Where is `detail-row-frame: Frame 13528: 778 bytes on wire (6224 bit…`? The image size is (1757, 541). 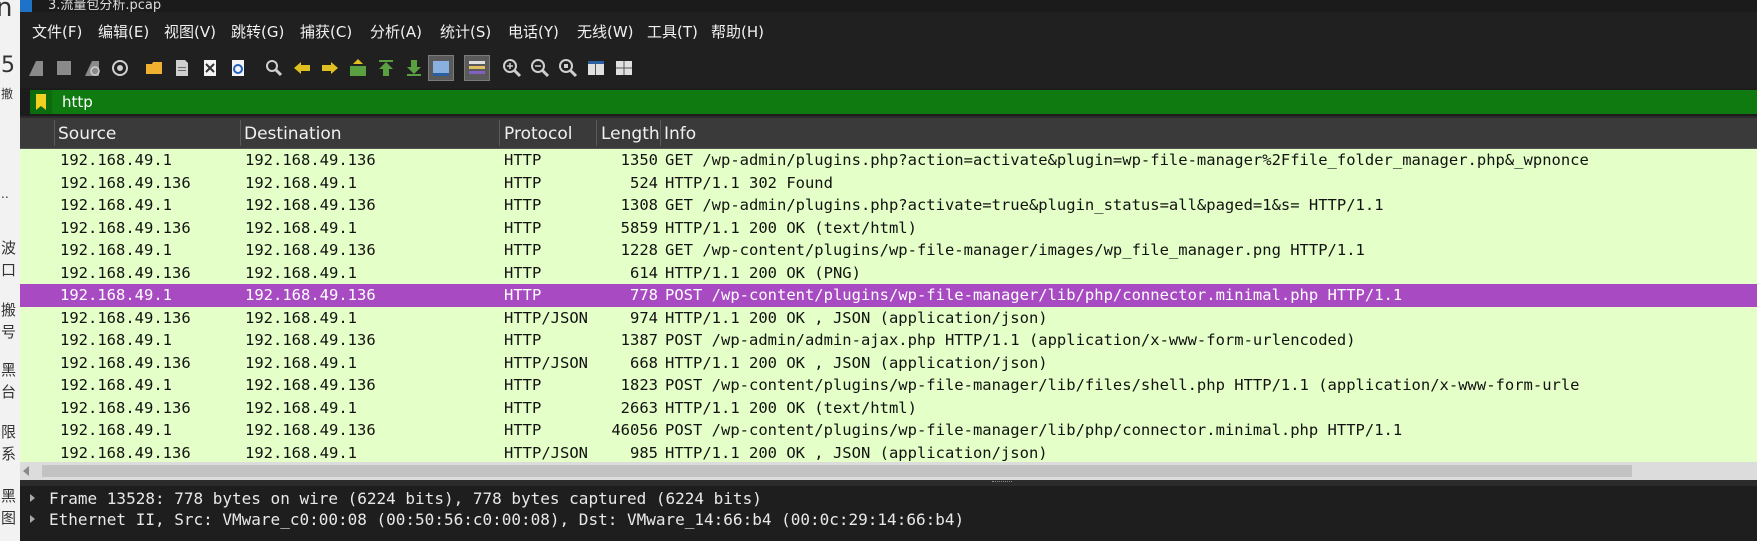
detail-row-frame: Frame 13528: 778 bytes on wire (6224 bit… is located at coordinates (888, 498).